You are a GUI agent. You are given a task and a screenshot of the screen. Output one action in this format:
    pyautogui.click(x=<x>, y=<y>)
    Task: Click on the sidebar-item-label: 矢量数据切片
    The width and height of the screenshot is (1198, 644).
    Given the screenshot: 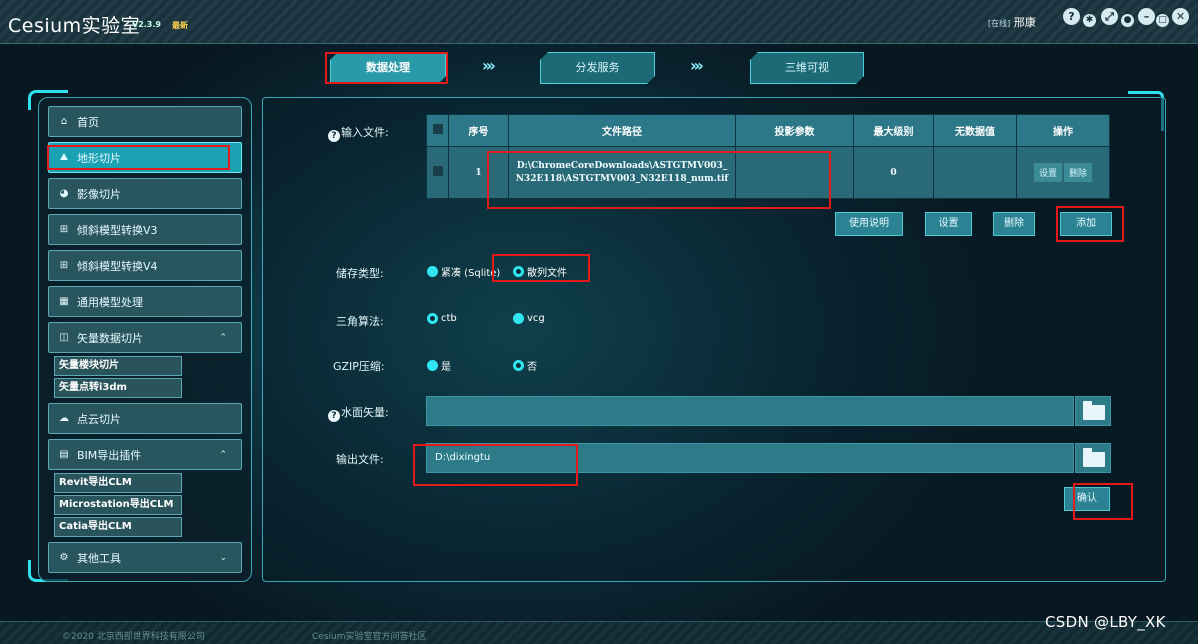 What is the action you would take?
    pyautogui.click(x=110, y=338)
    